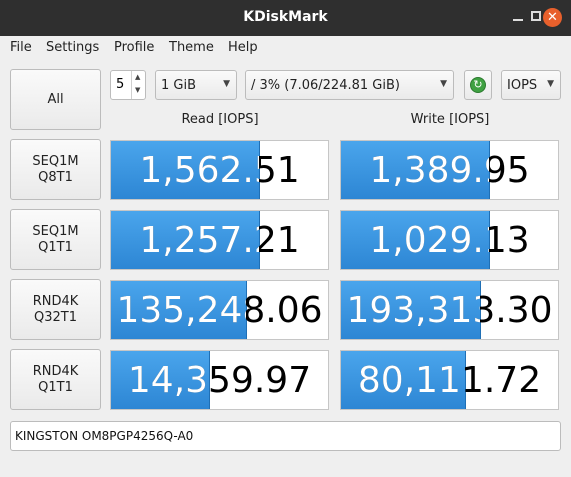 The height and width of the screenshot is (477, 571). I want to click on write-value-highlight: 80,111.72, so click(411, 380).